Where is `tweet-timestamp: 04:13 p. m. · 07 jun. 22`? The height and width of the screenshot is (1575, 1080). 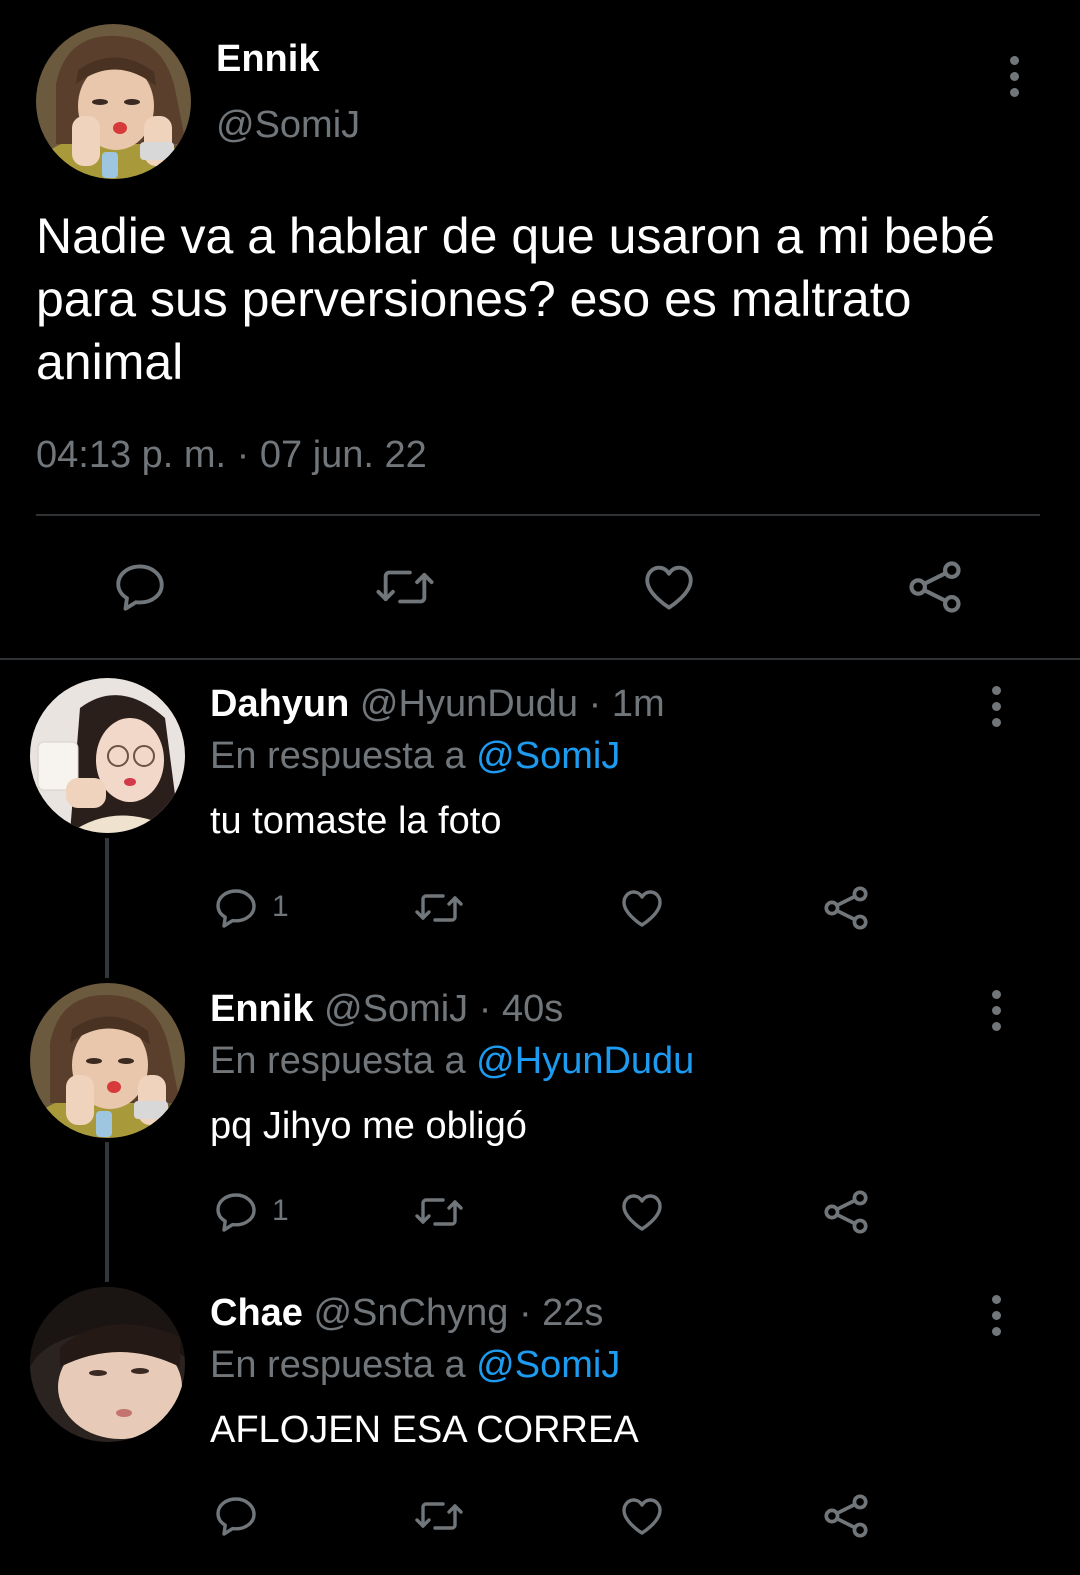 tweet-timestamp: 04:13 p. m. · 07 jun. 22 is located at coordinates (231, 455).